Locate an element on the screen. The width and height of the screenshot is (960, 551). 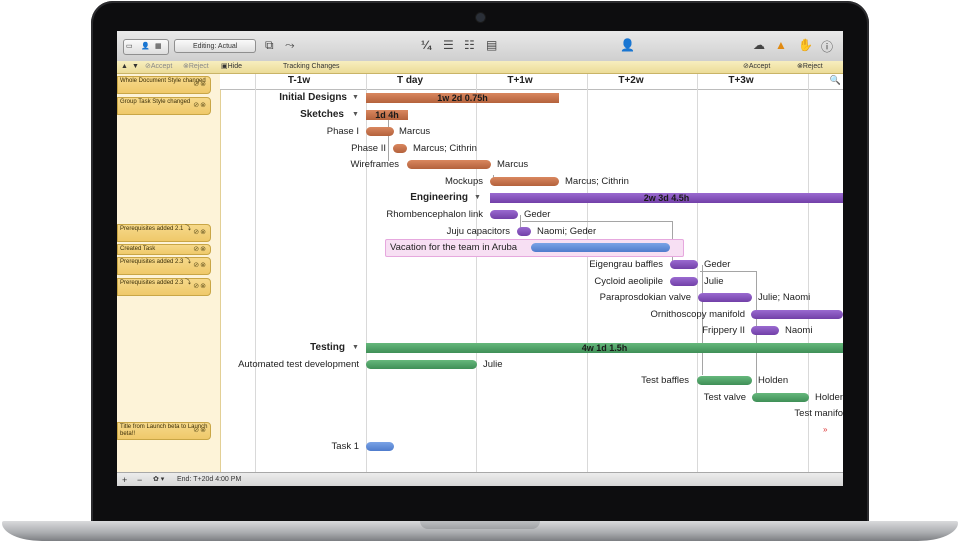
task-label: Test valve is located at coordinates (725, 397).